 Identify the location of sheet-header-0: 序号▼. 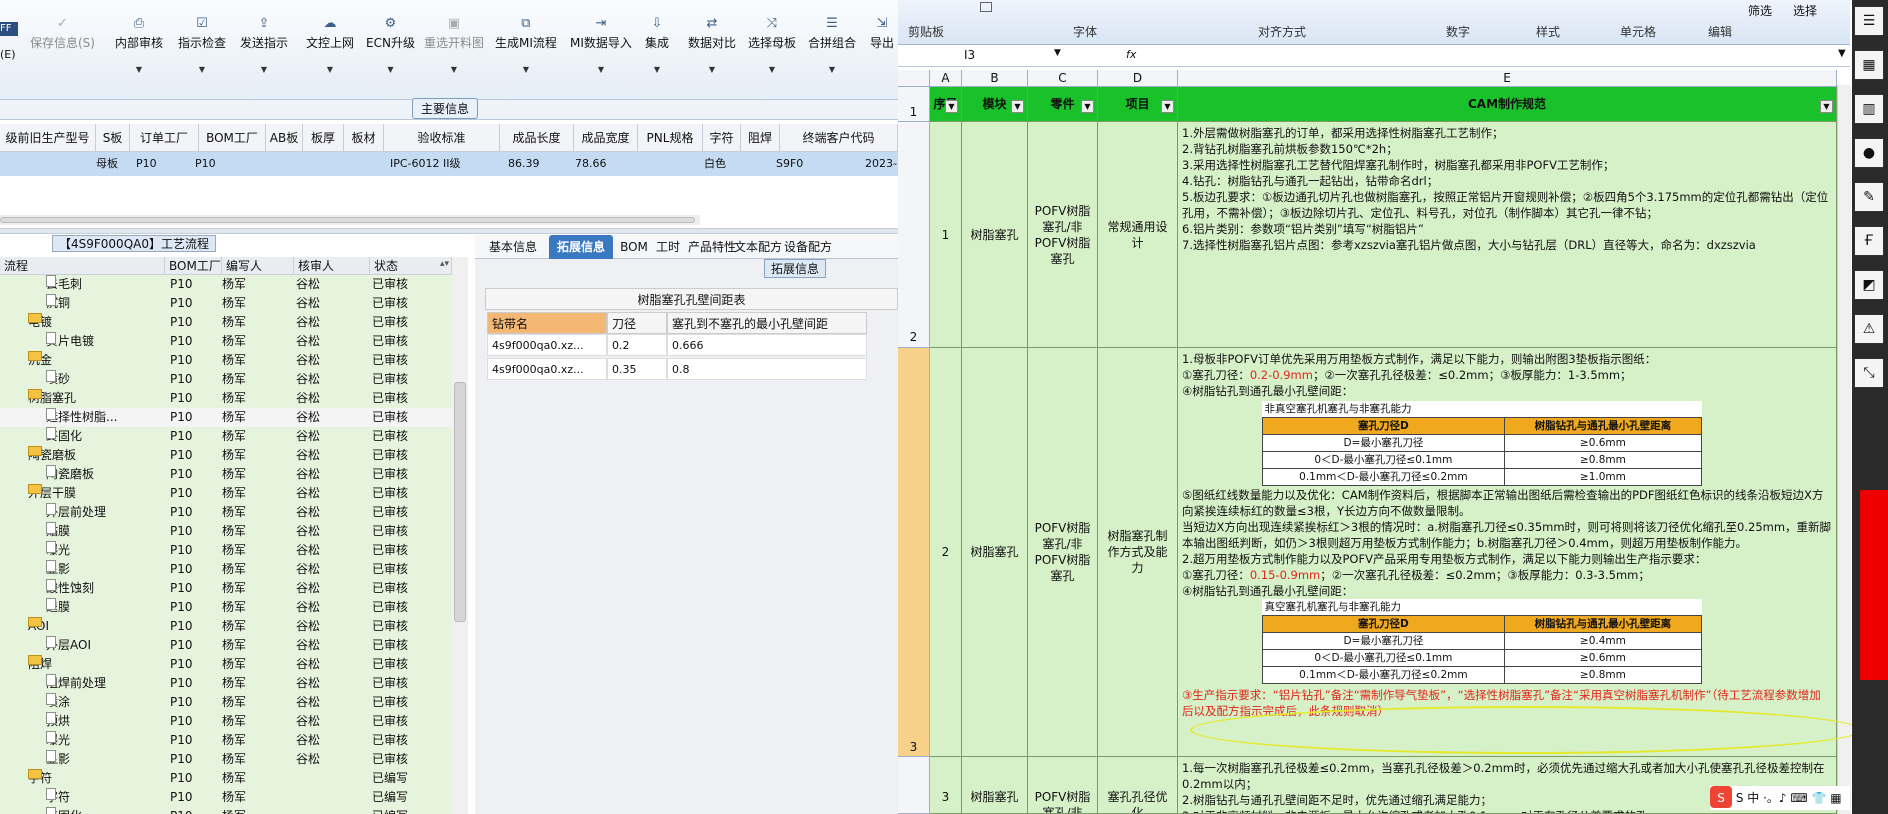
(946, 104).